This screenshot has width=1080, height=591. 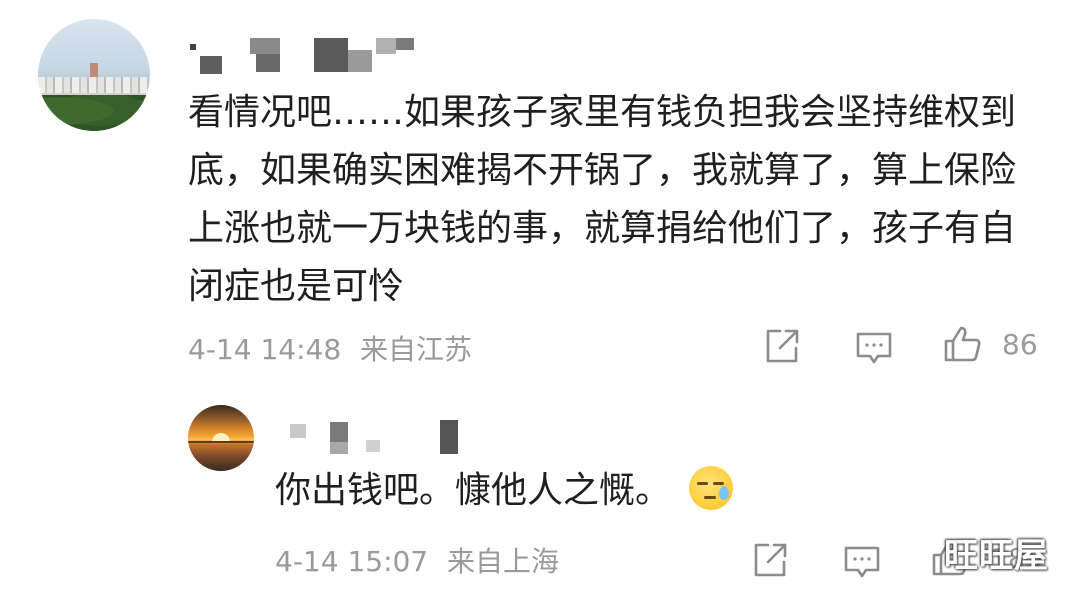 What do you see at coordinates (94, 85) in the screenshot?
I see `avatar-buildings-shape` at bounding box center [94, 85].